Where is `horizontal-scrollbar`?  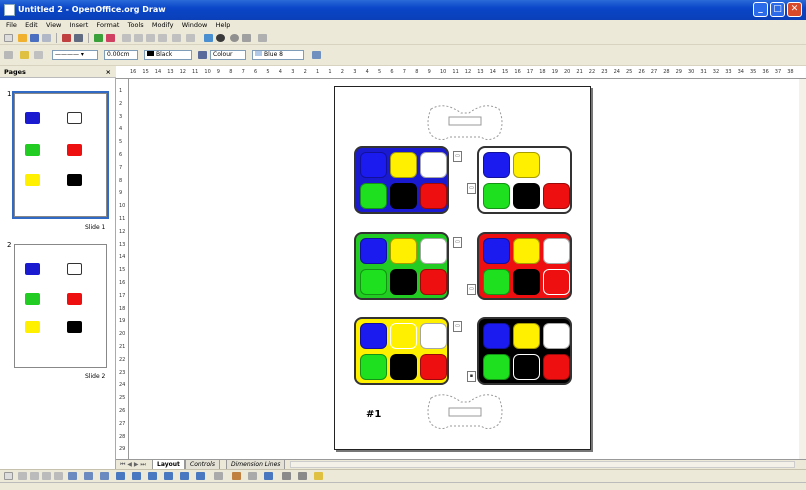
horizontal-scrollbar is located at coordinates (542, 464).